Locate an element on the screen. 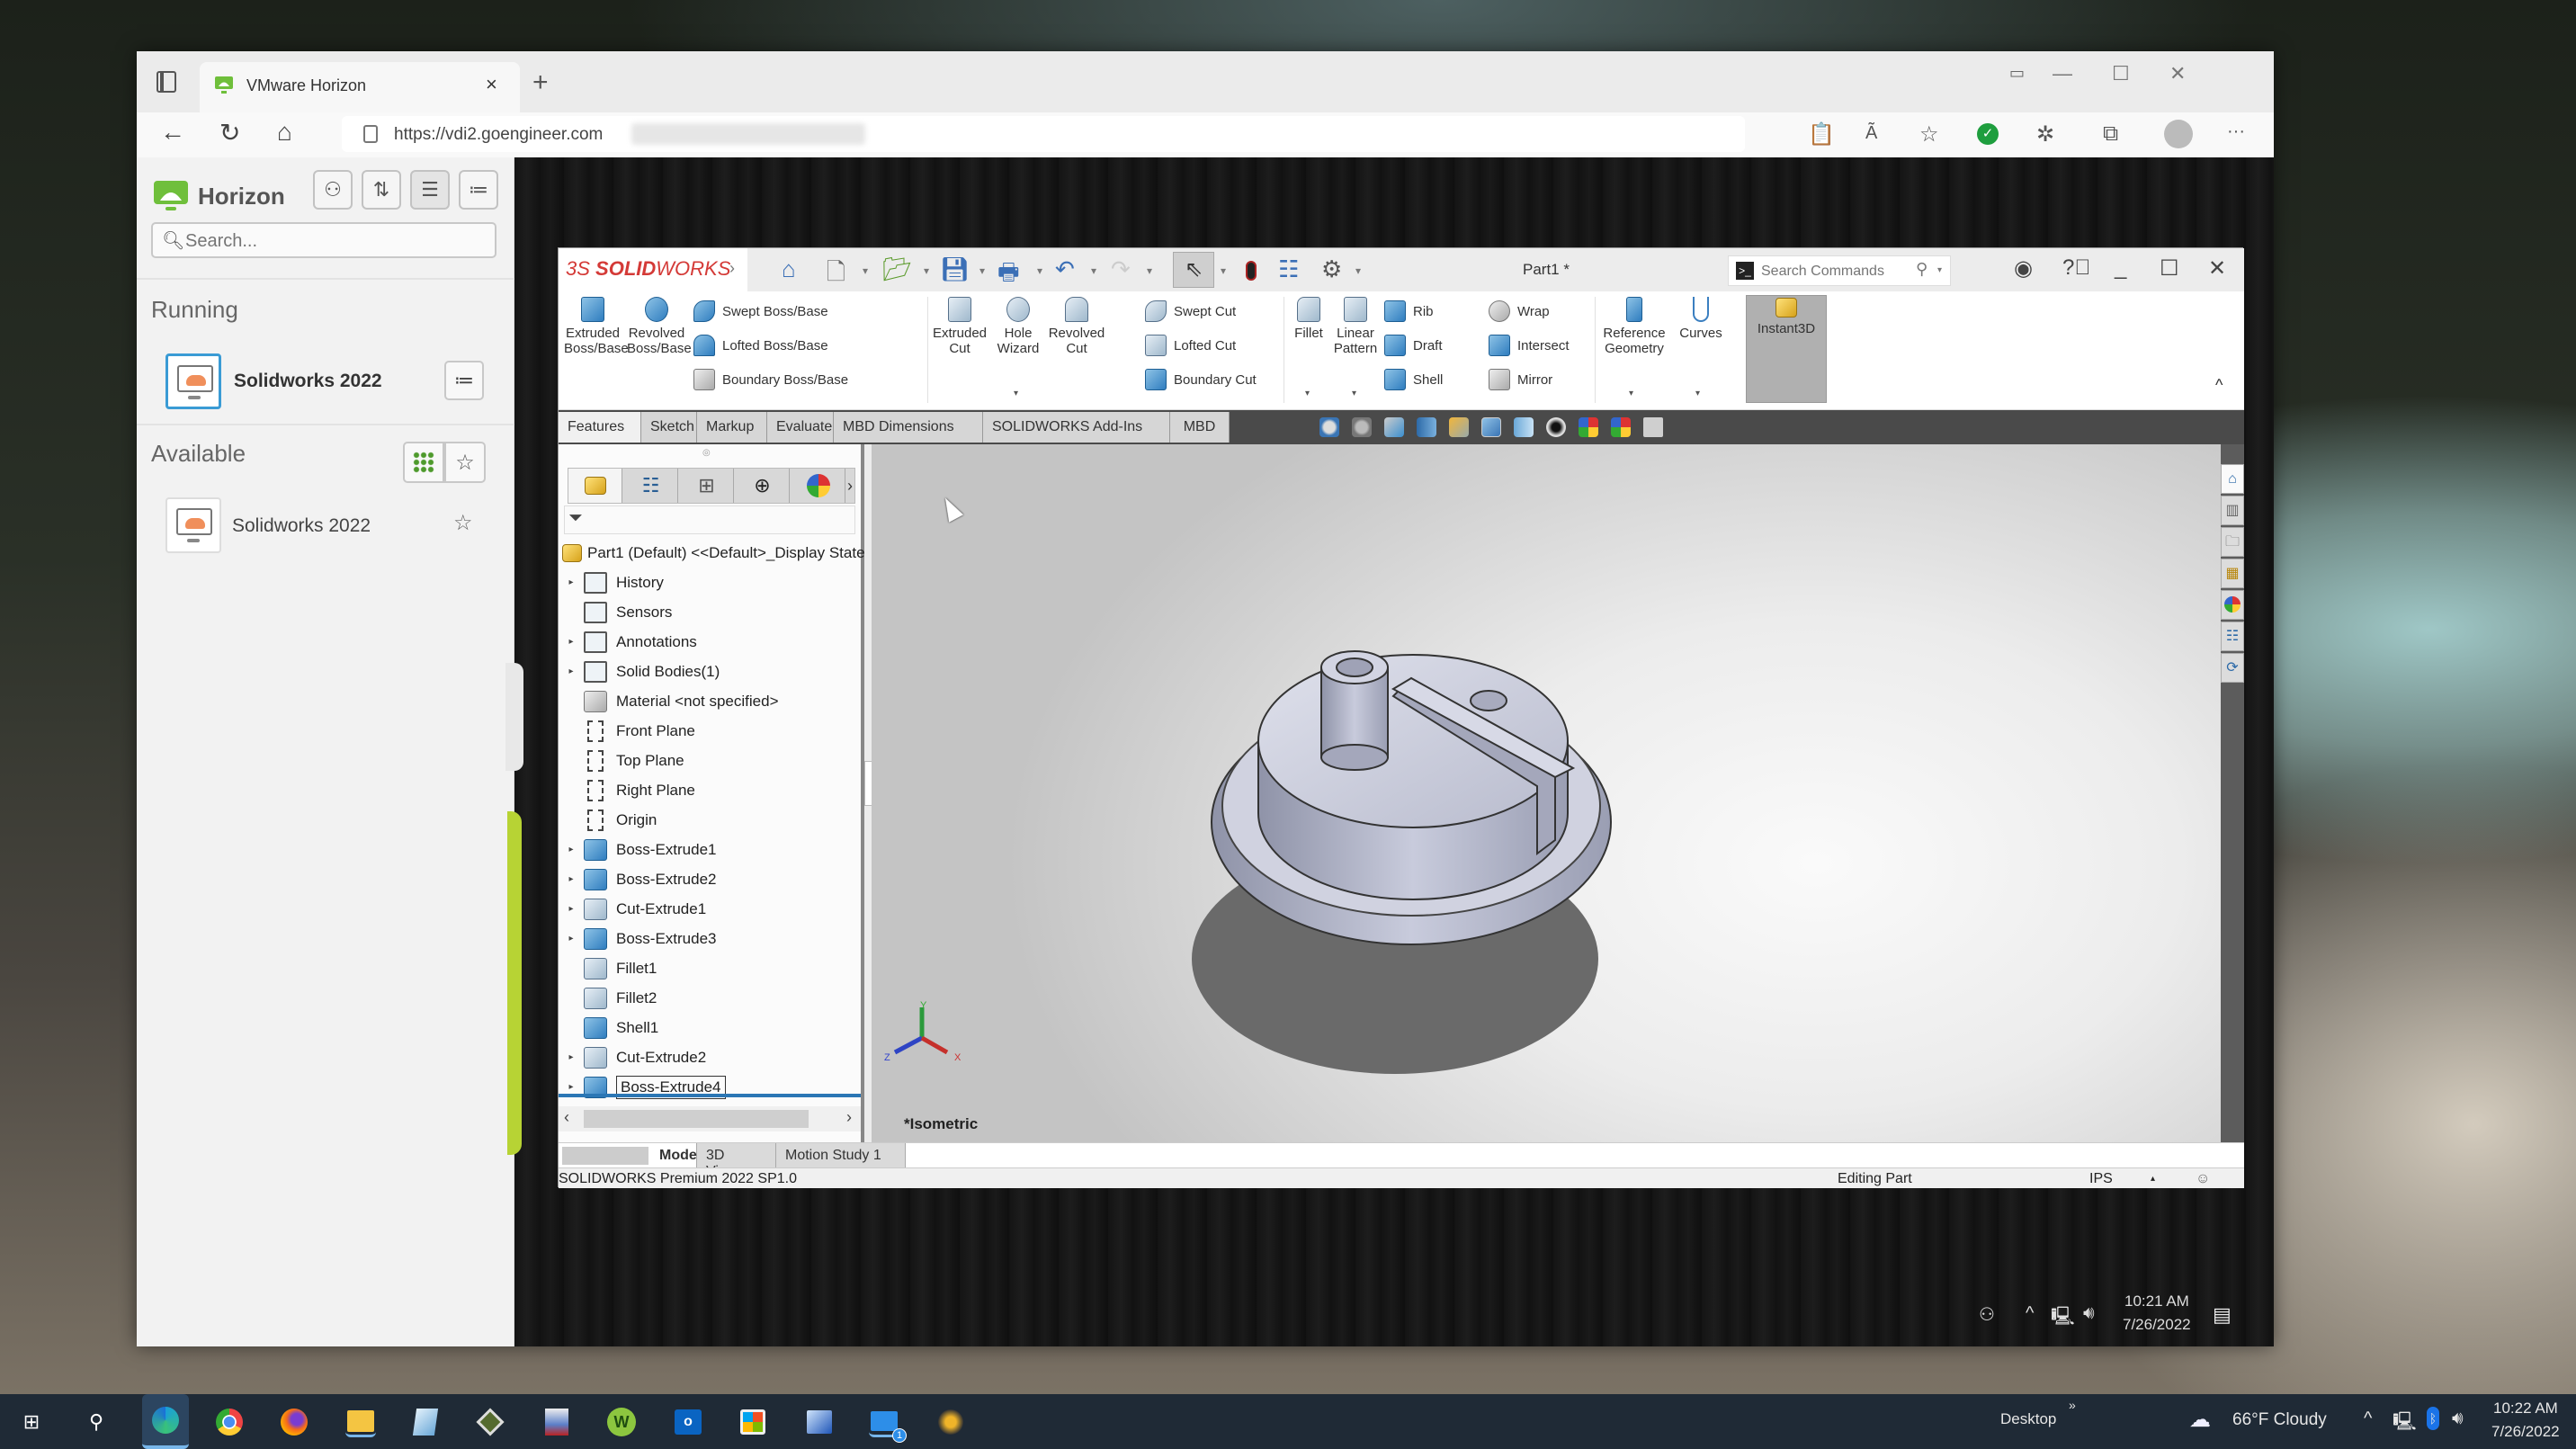 The image size is (2576, 1449). feature-tree-filter: ⏷ is located at coordinates (709, 519).